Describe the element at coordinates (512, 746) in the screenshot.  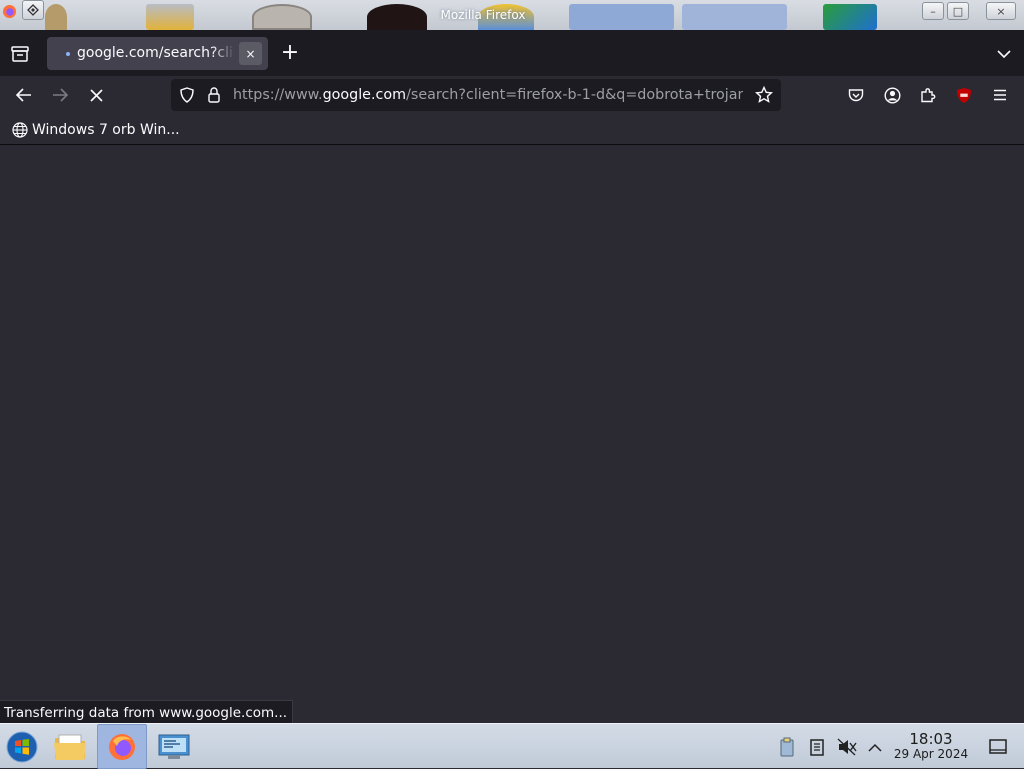
I see `taskbar: 18:03 29 Apr 2024` at that location.